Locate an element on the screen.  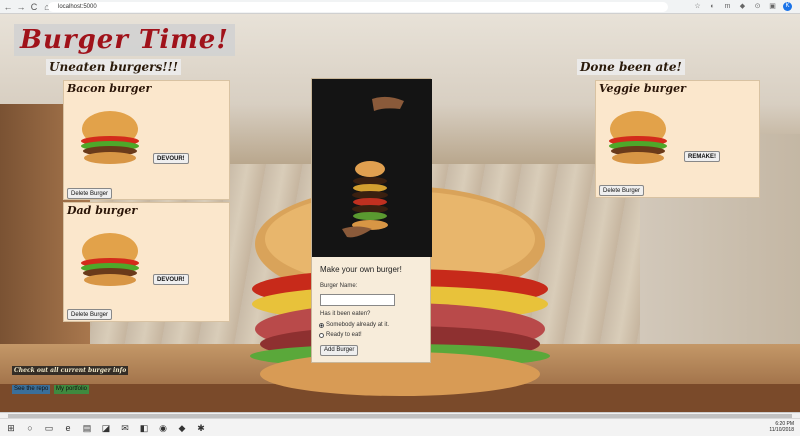
burger-name: Bacon burger is located at coordinates (109, 88).